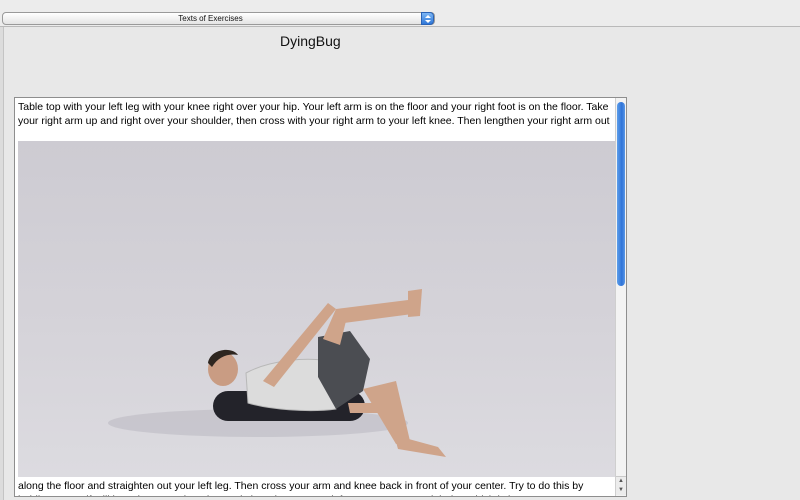 The image size is (800, 500). I want to click on scroll-down-arrow-icon: ▼, so click(621, 490).